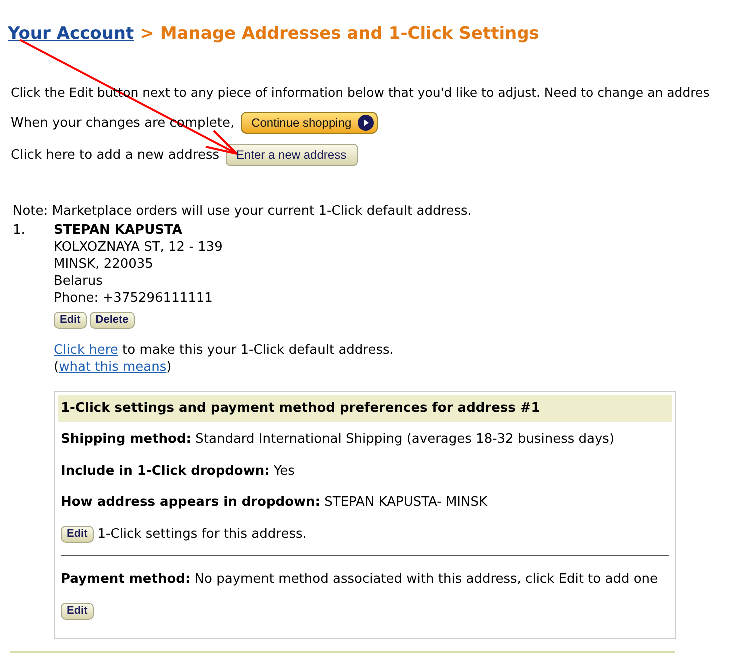 This screenshot has height=653, width=756. What do you see at coordinates (365, 408) in the screenshot?
I see `panel-header: 1-Click settings and payment method preferences for address #1` at bounding box center [365, 408].